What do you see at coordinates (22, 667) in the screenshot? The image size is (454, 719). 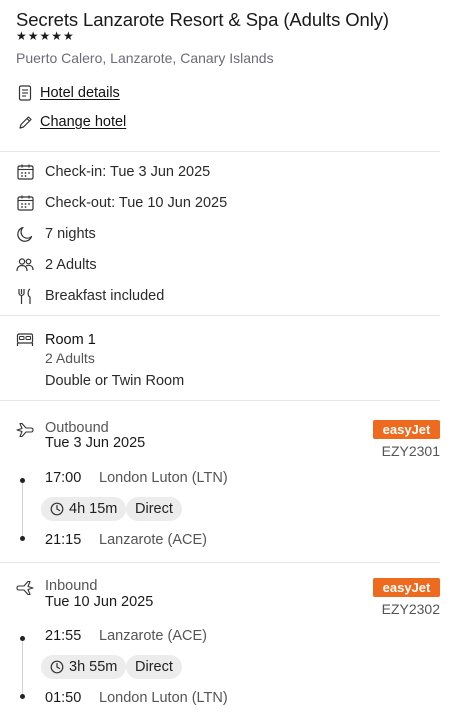 I see `inbound-timeline` at bounding box center [22, 667].